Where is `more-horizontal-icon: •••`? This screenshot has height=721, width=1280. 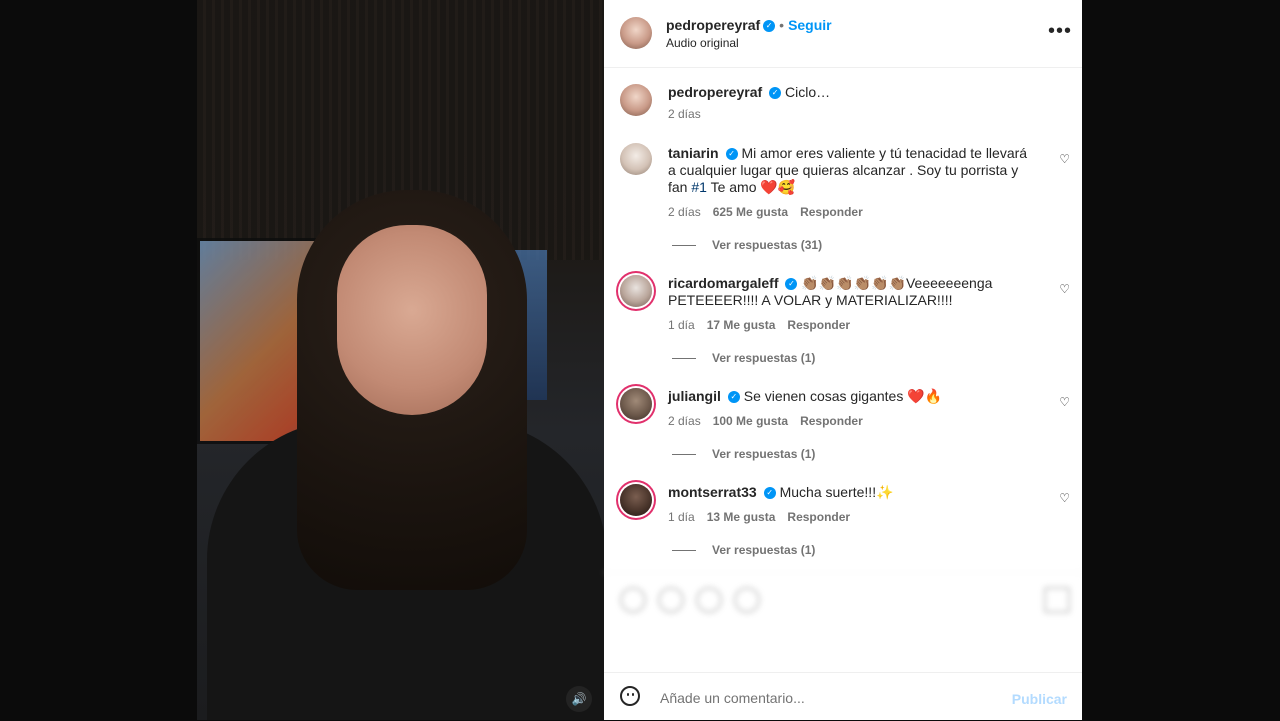
more-horizontal-icon: ••• is located at coordinates (1060, 31).